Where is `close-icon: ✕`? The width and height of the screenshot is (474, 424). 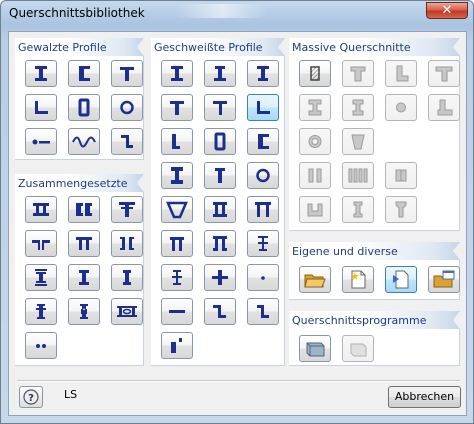
close-icon: ✕ is located at coordinates (447, 10).